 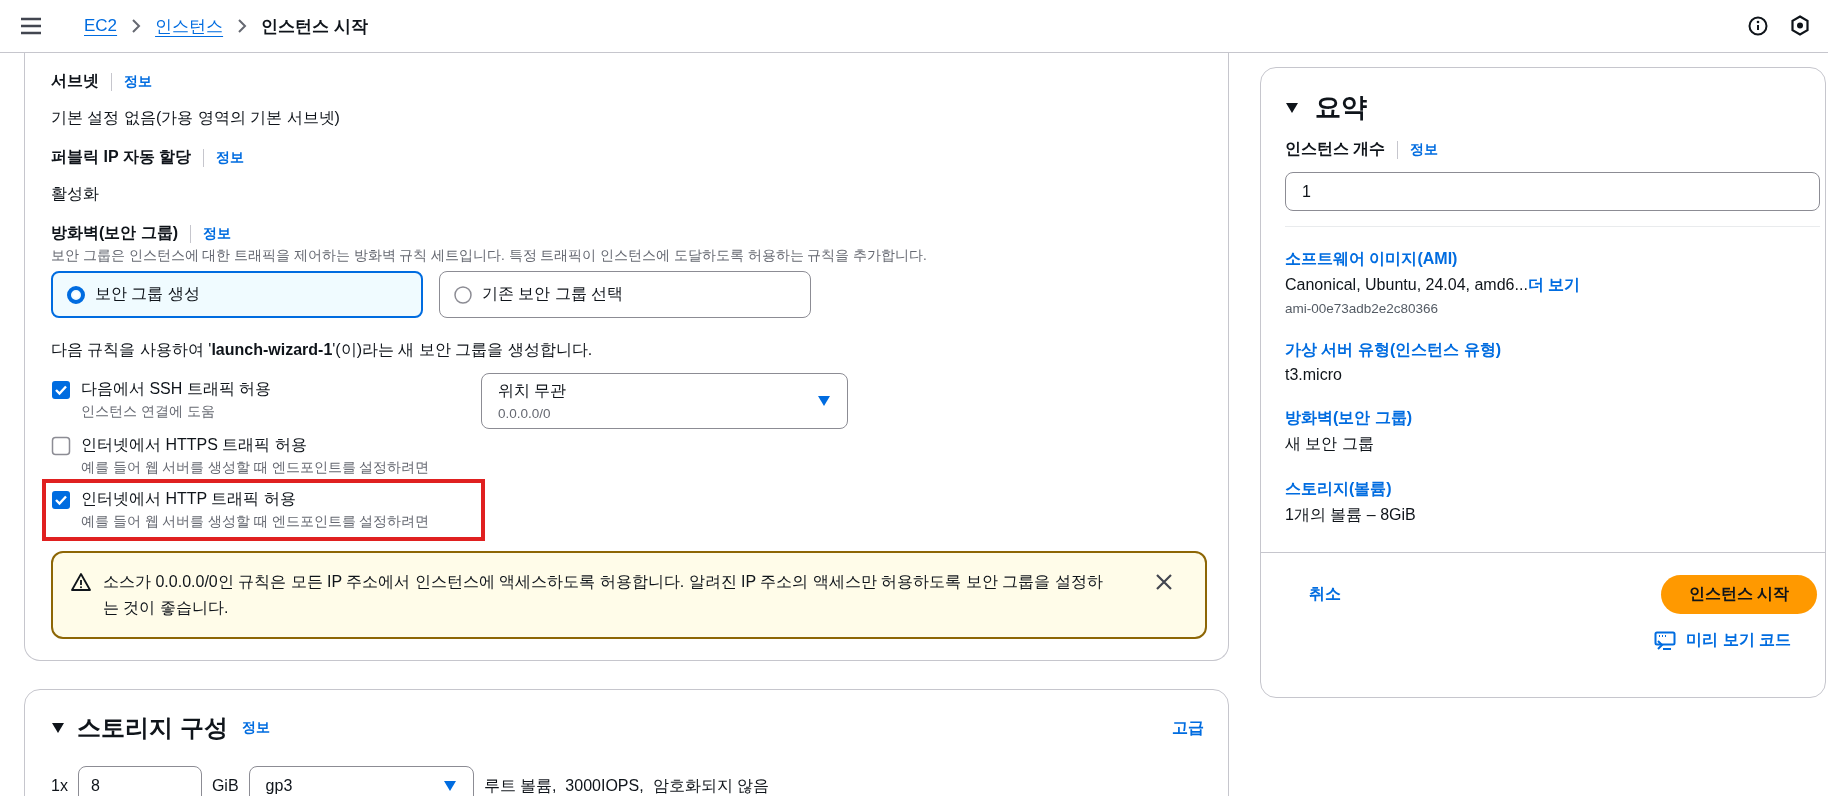 What do you see at coordinates (1188, 728) in the screenshot?
I see `advanced-link: 고급` at bounding box center [1188, 728].